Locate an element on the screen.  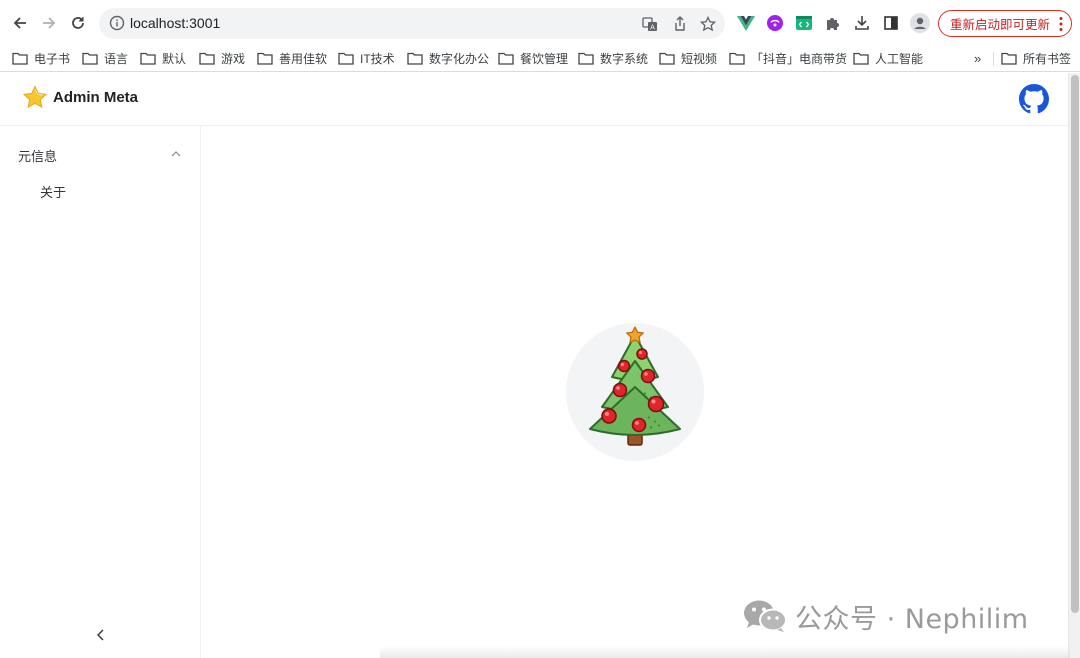
app-header: Admin Meta is located at coordinates (534, 99).